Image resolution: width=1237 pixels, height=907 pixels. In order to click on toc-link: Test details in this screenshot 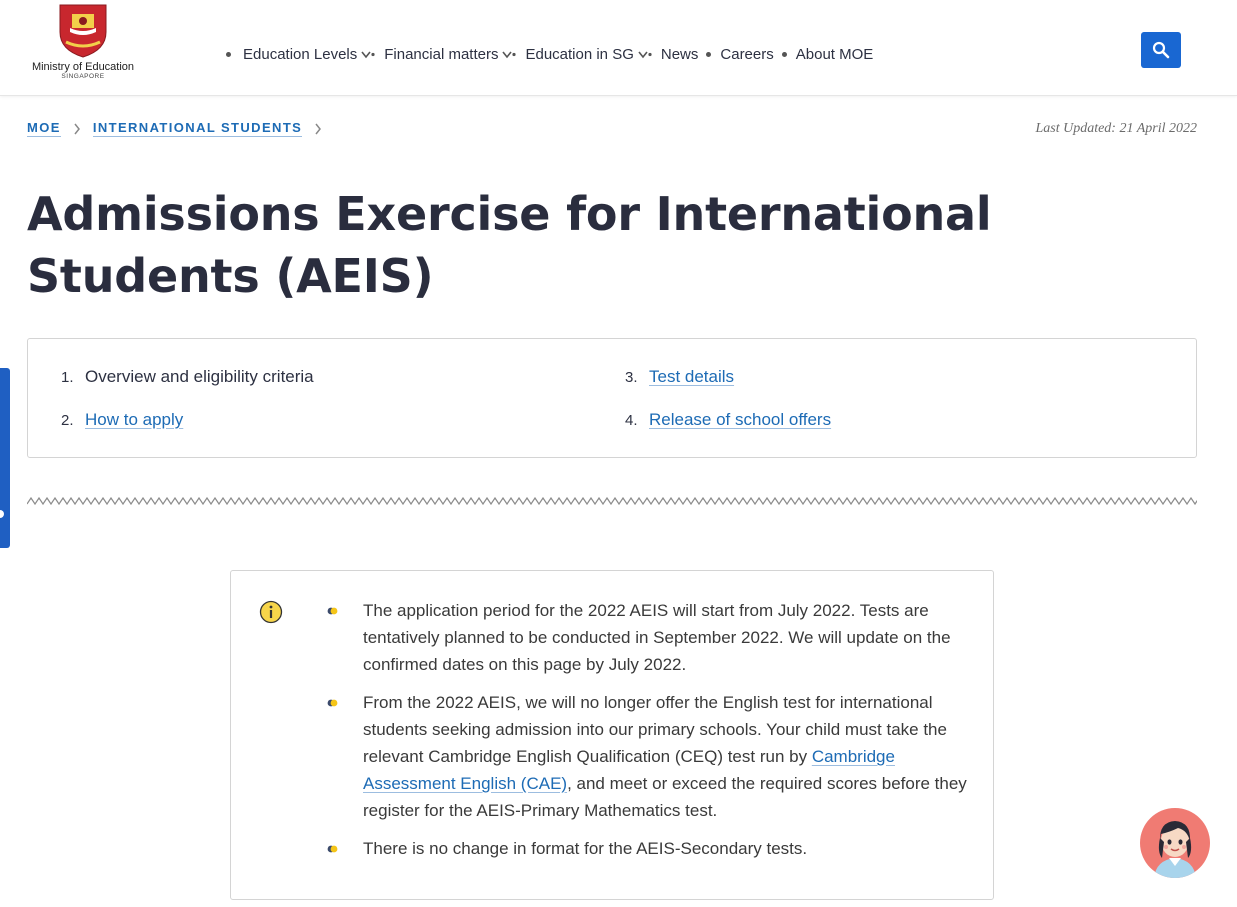, I will do `click(691, 377)`.